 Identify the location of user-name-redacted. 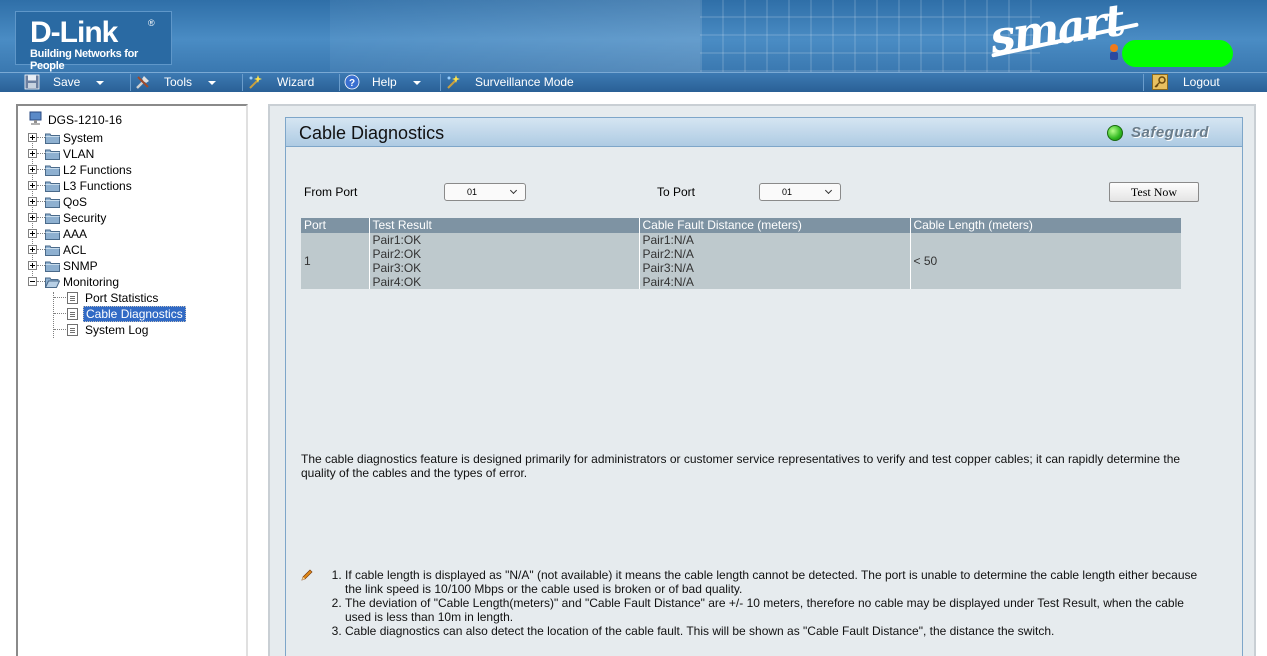
(1177, 53).